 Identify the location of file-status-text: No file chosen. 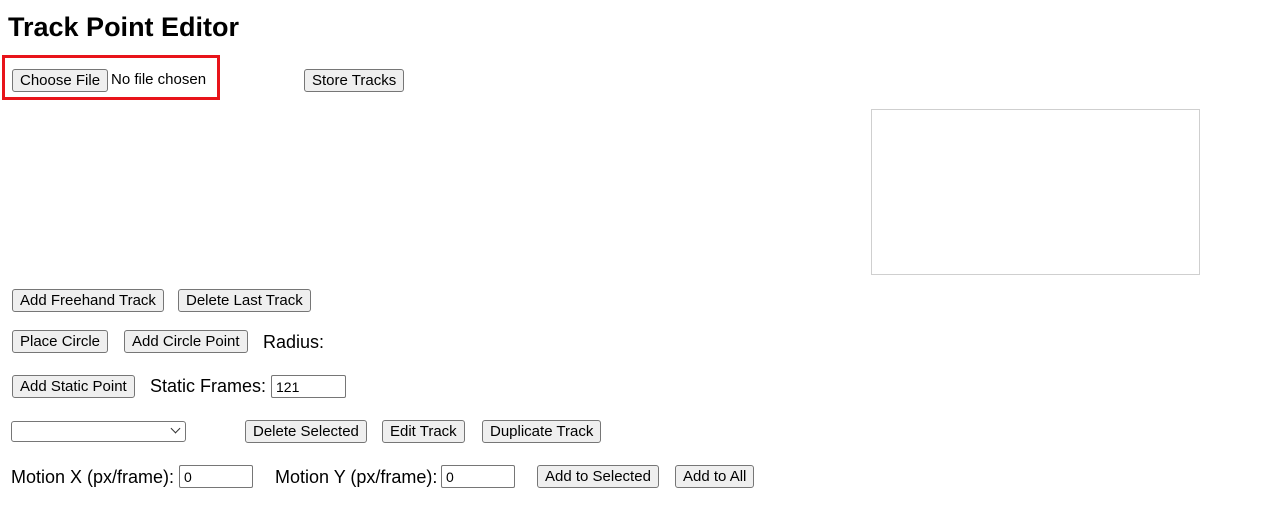
(159, 79).